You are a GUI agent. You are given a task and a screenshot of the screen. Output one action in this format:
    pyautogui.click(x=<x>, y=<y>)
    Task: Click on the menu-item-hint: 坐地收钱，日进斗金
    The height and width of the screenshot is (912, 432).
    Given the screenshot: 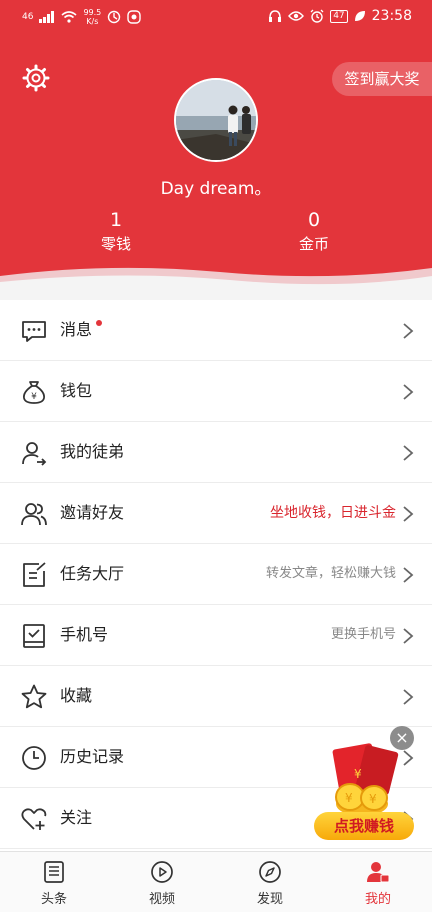 What is the action you would take?
    pyautogui.click(x=333, y=513)
    